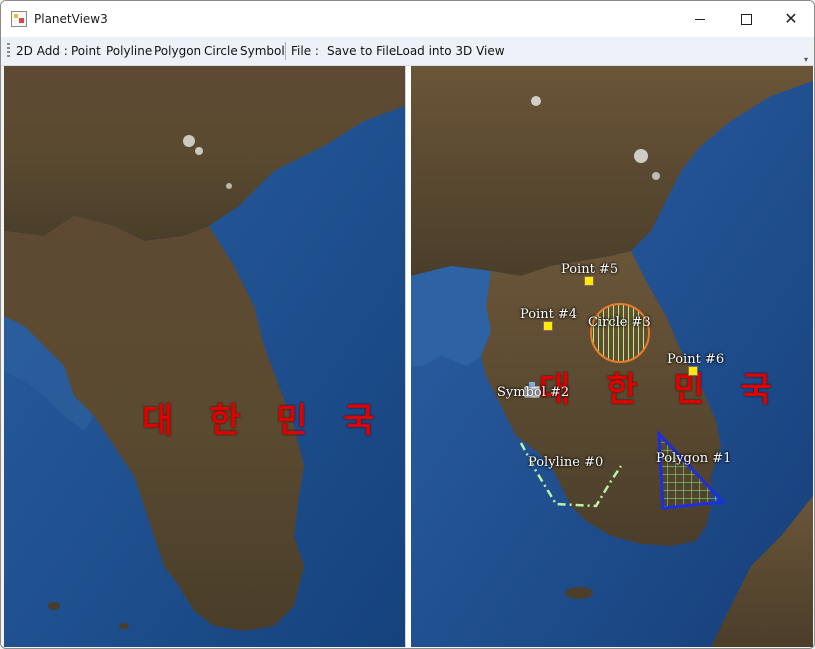 This screenshot has height=649, width=815. I want to click on minimize-icon, so click(700, 19).